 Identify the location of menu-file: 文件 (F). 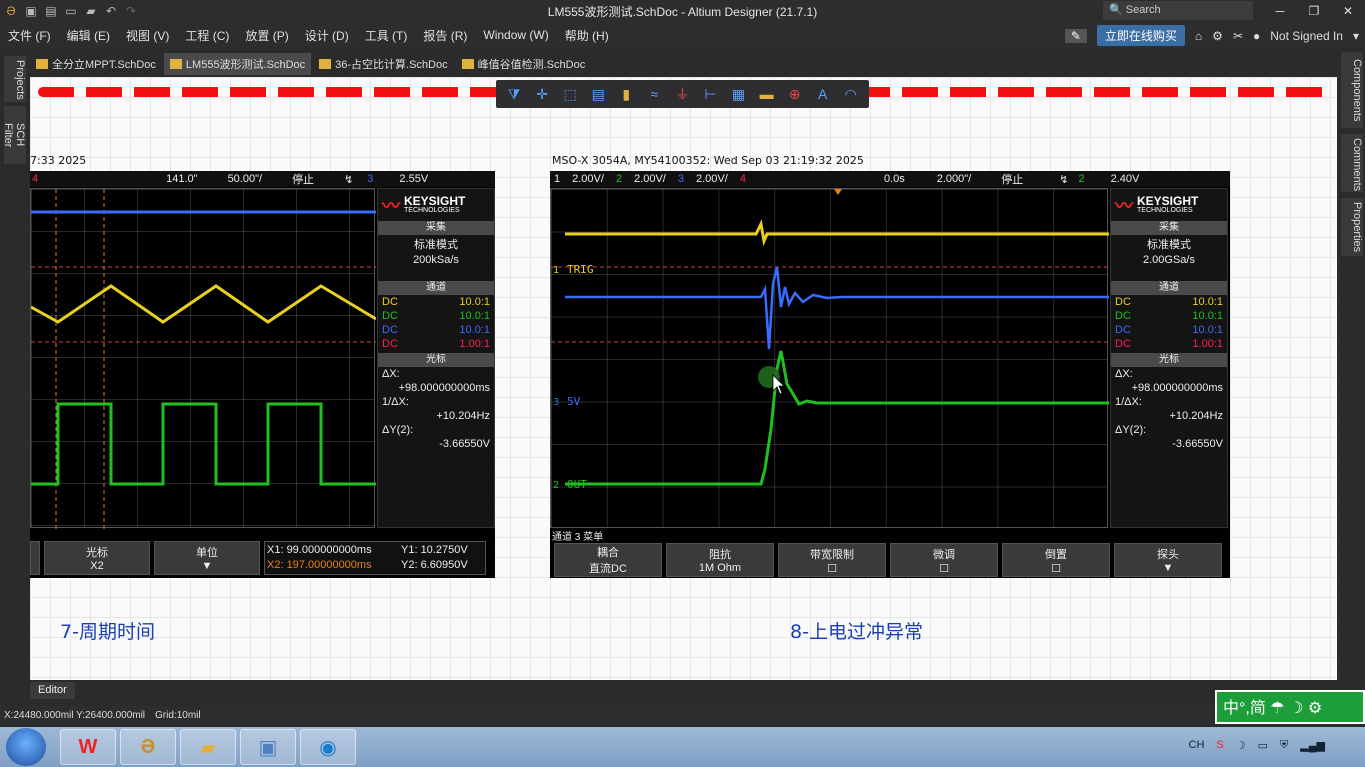
(29, 35).